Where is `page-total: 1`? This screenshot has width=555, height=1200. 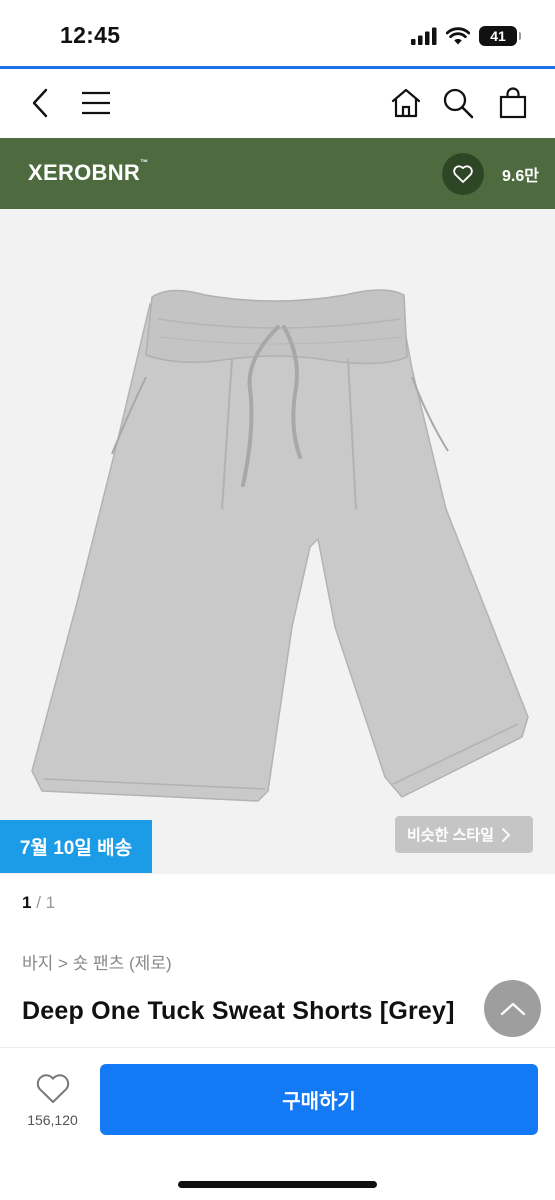
page-total: 1 is located at coordinates (50, 902).